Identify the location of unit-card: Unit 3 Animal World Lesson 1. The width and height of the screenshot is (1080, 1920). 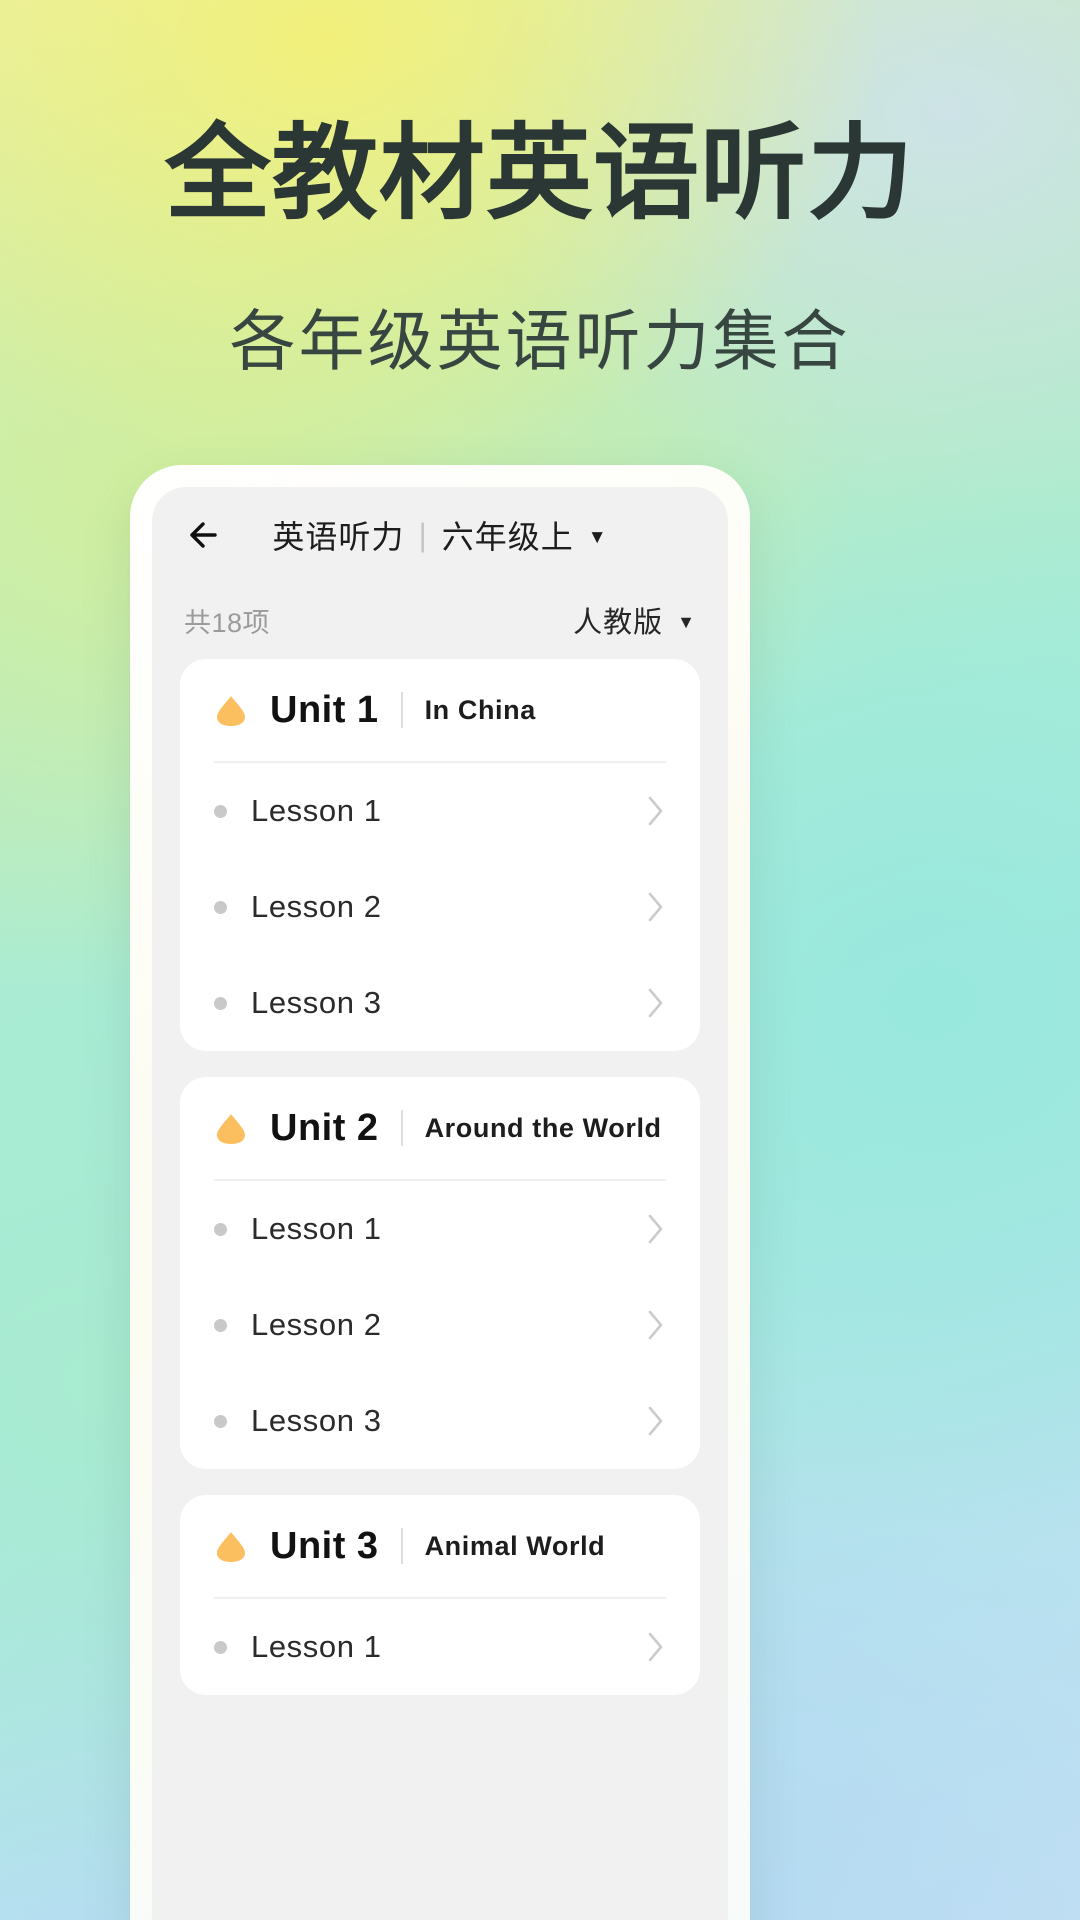
(440, 1595).